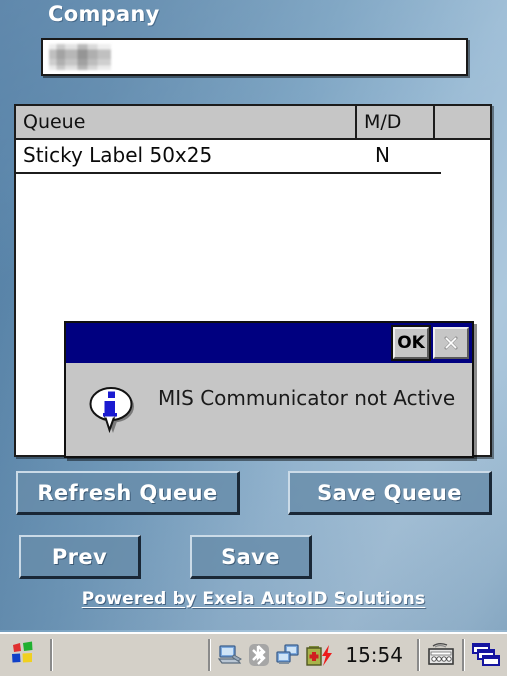 The height and width of the screenshot is (676, 507). I want to click on taskbar-clock: 15:54, so click(374, 655).